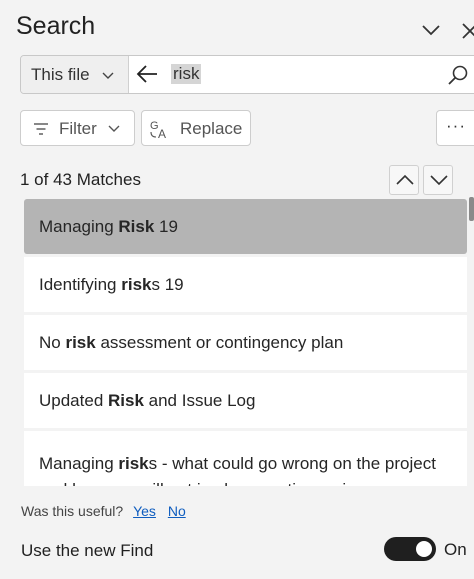 The image size is (474, 579). What do you see at coordinates (245, 226) in the screenshot?
I see `result-item: Managing Risk 19` at bounding box center [245, 226].